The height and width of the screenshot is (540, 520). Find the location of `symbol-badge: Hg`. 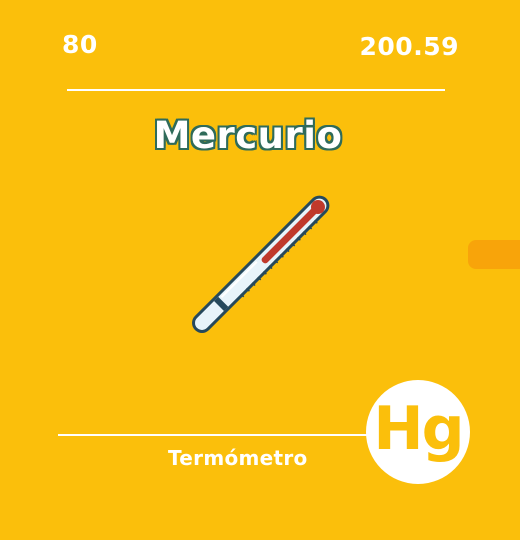

symbol-badge: Hg is located at coordinates (418, 432).